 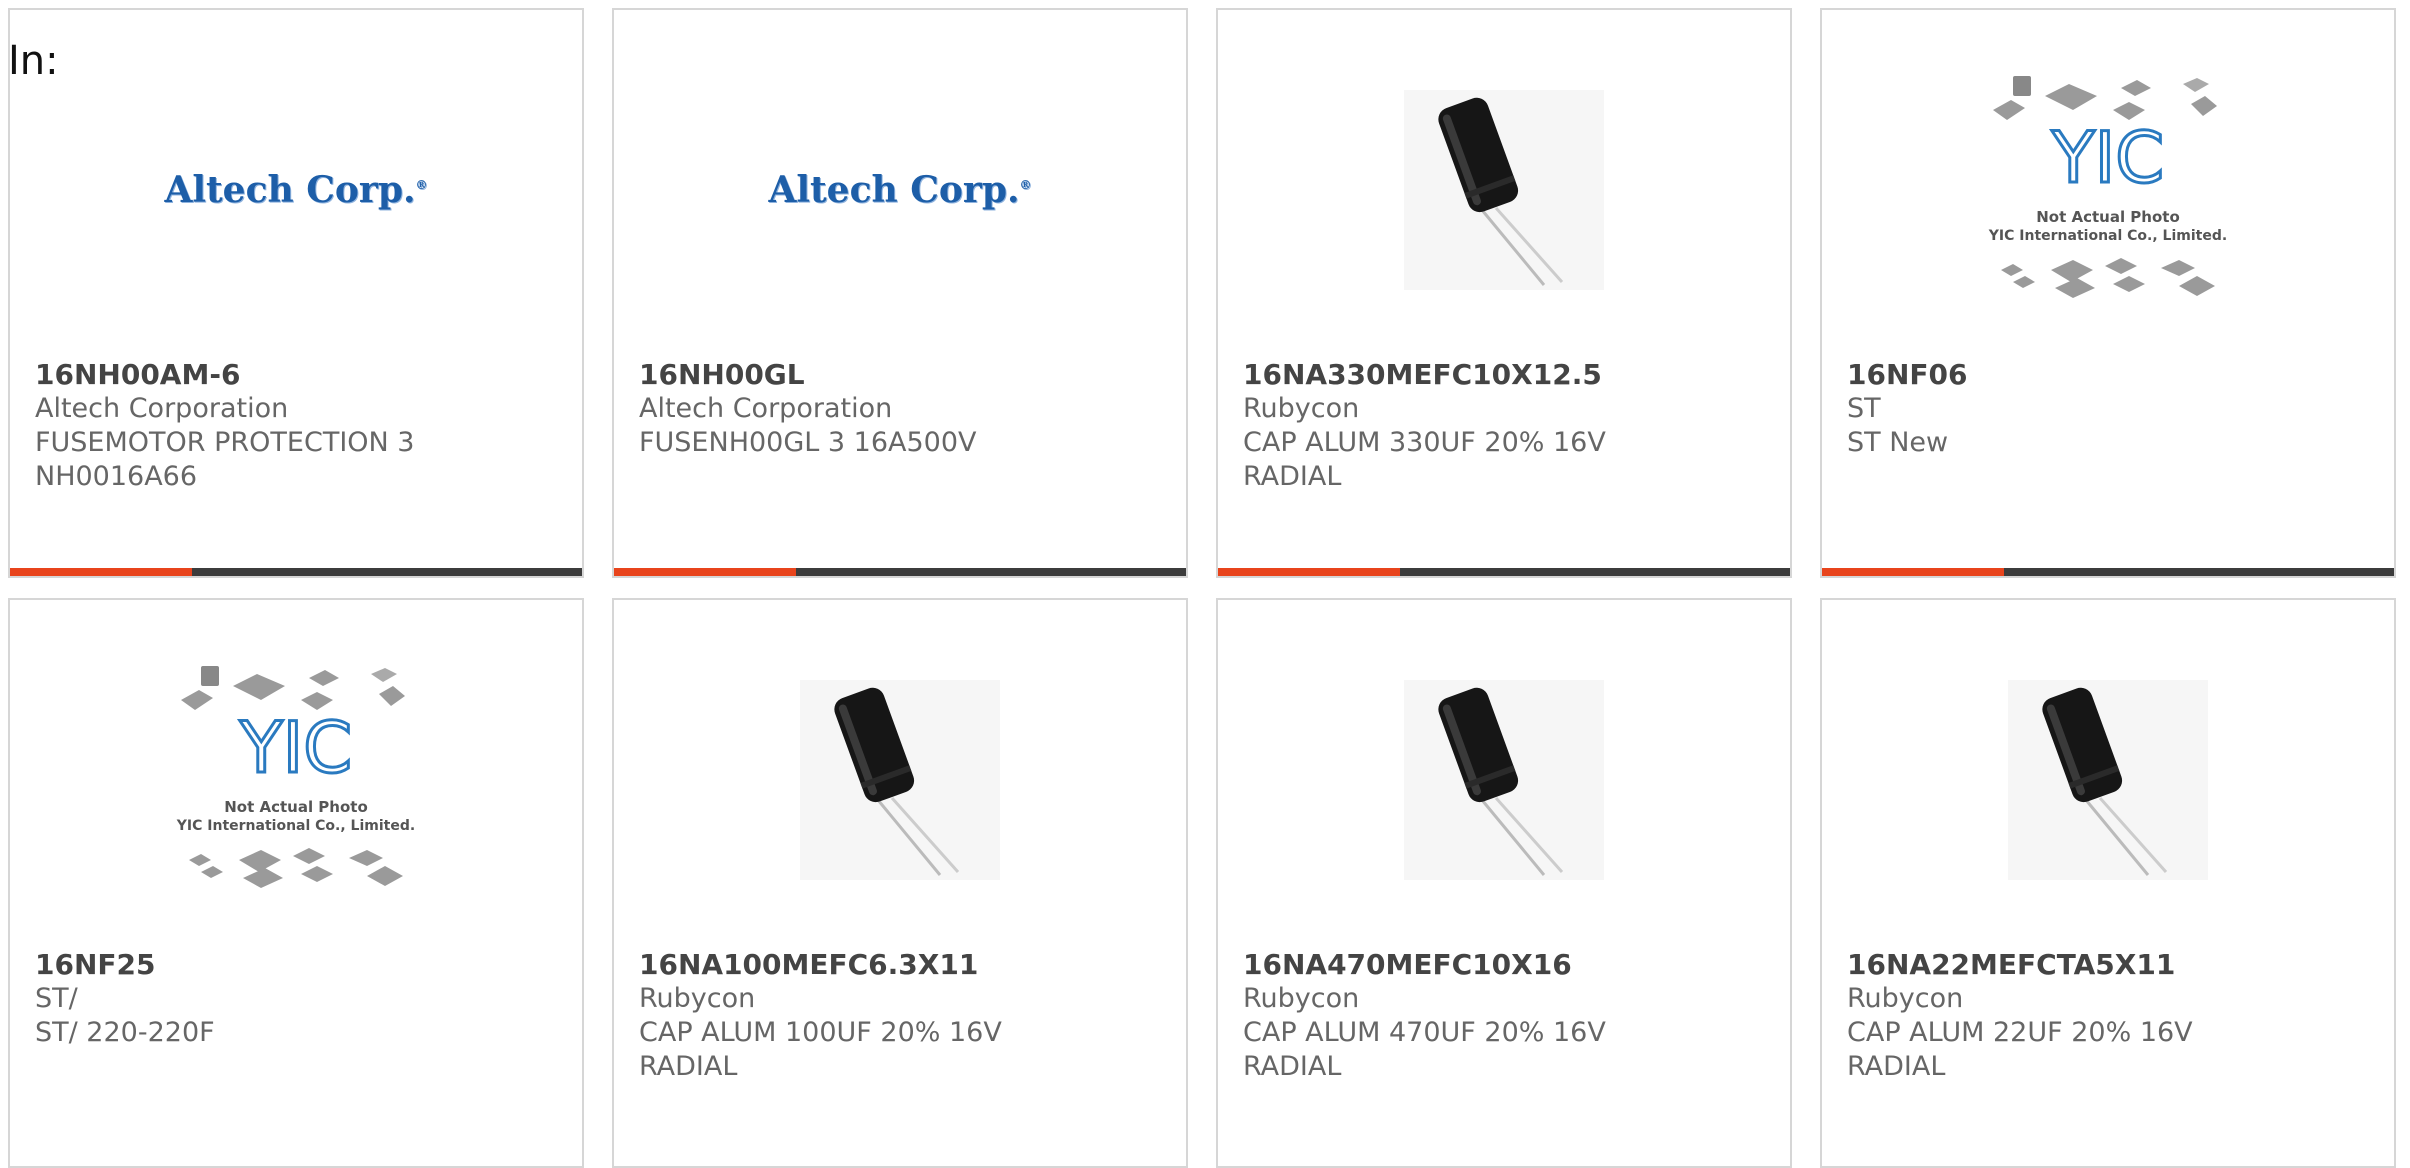 What do you see at coordinates (116, 476) in the screenshot?
I see `description-cont: NH0016A66` at bounding box center [116, 476].